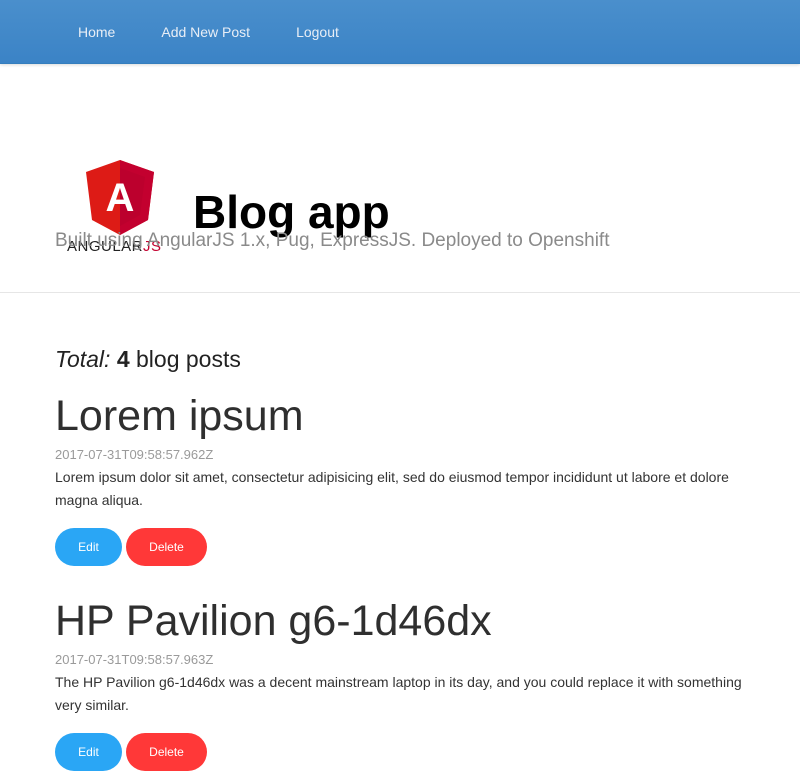 The width and height of the screenshot is (800, 771). What do you see at coordinates (179, 416) in the screenshot?
I see `post-title: Lorem ipsum` at bounding box center [179, 416].